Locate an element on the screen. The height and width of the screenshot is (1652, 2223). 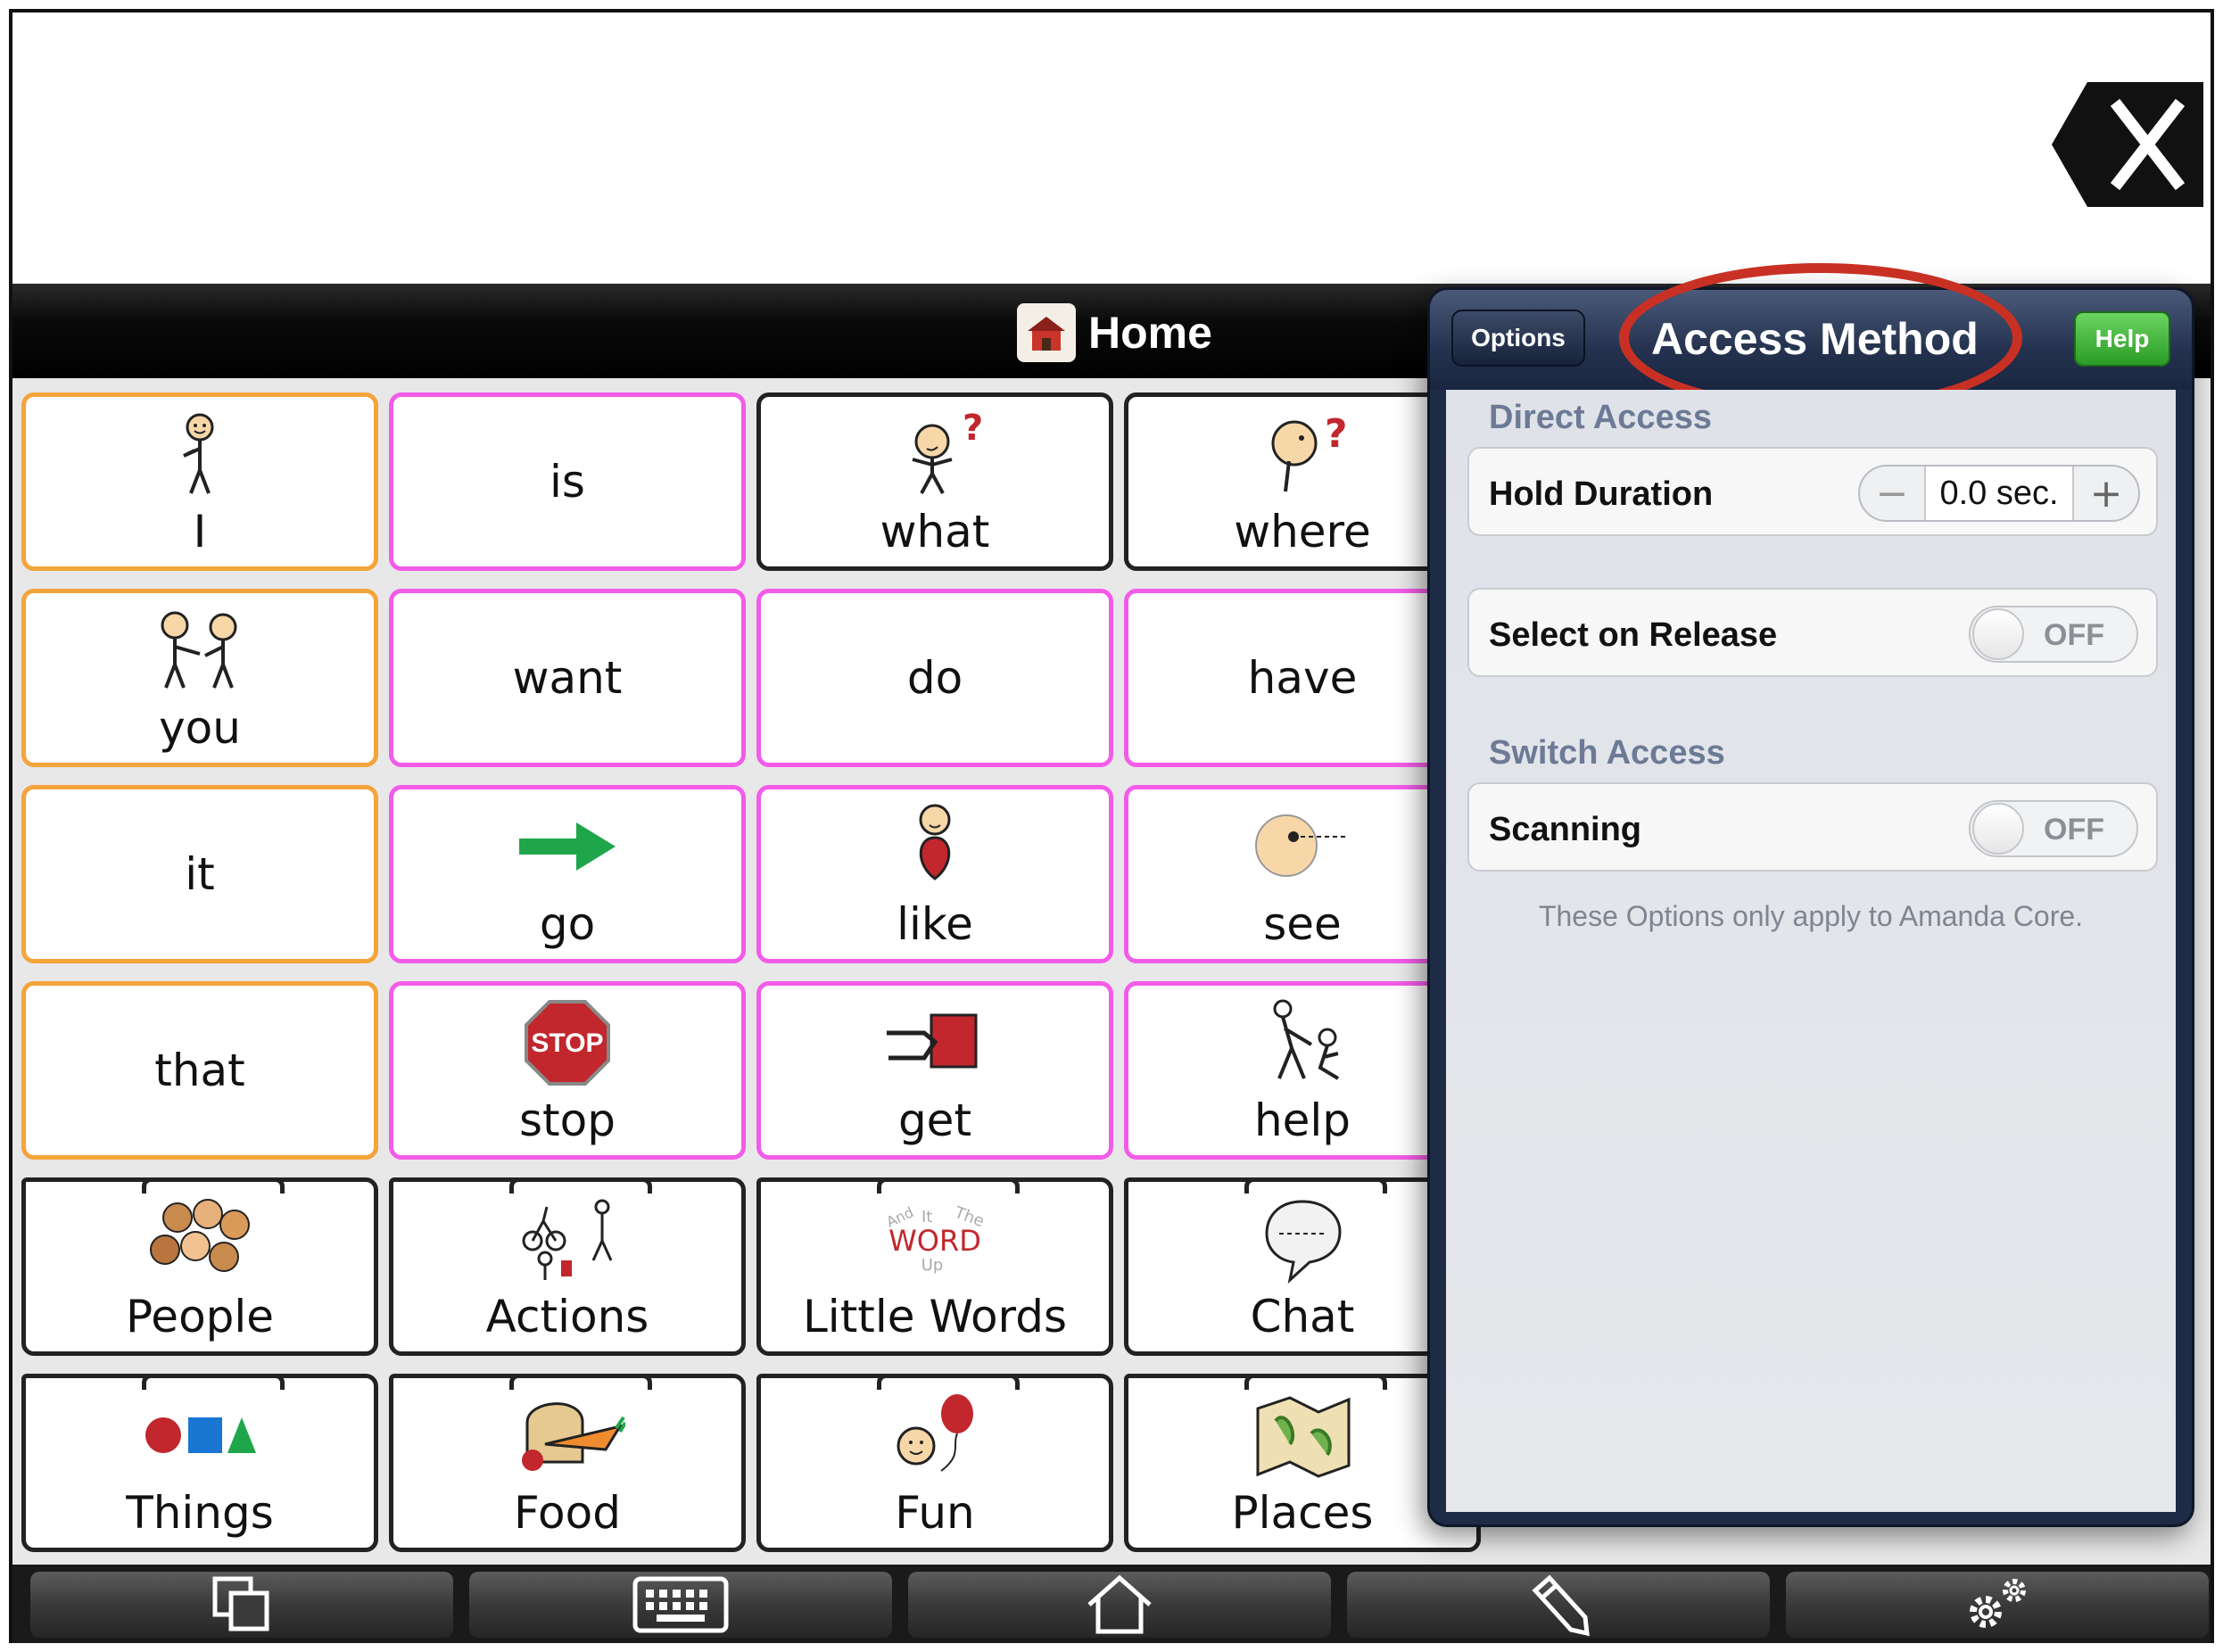
person-pointing-other-icon is located at coordinates (199, 650).